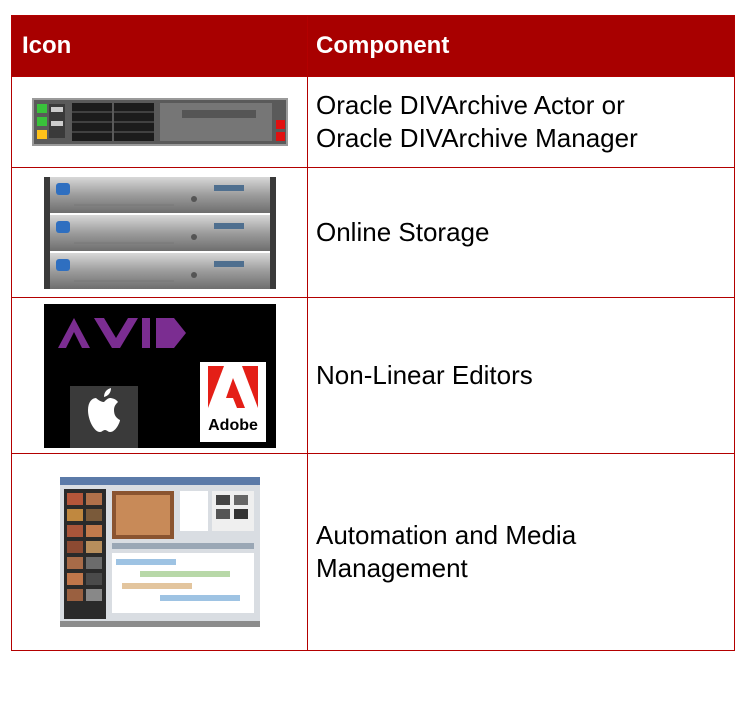 The height and width of the screenshot is (728, 746). What do you see at coordinates (159, 46) in the screenshot?
I see `header-icon: Icon` at bounding box center [159, 46].